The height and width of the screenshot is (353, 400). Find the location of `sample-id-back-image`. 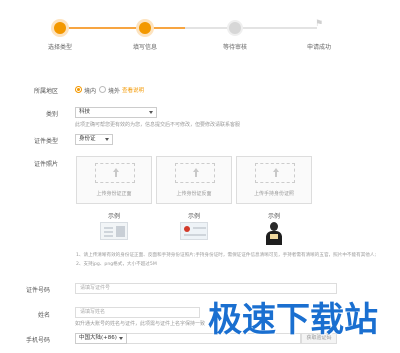

sample-id-back-image is located at coordinates (194, 231).